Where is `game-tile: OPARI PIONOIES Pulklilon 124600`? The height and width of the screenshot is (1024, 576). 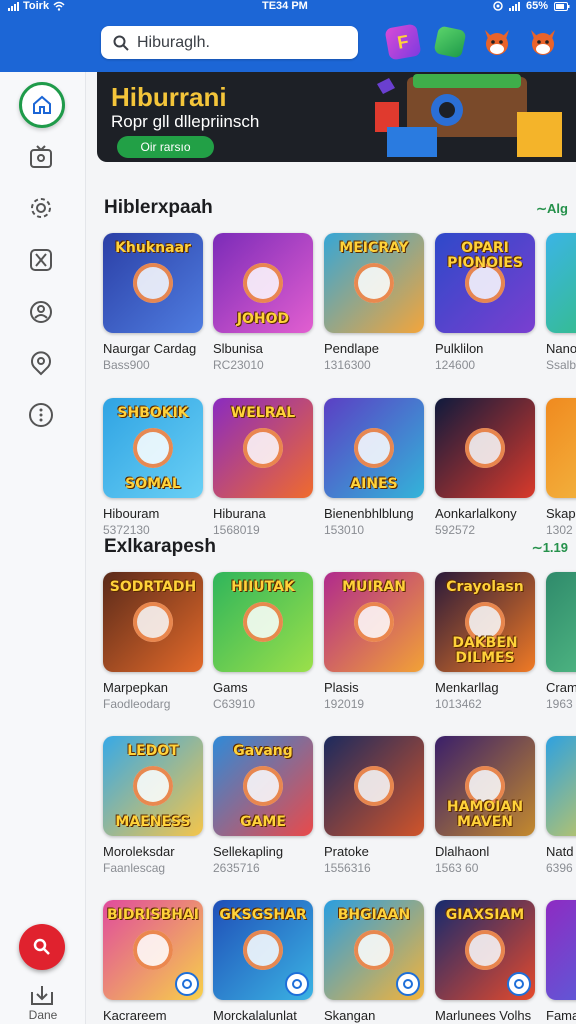 game-tile: OPARI PIONOIES Pulklilon 124600 is located at coordinates (485, 302).